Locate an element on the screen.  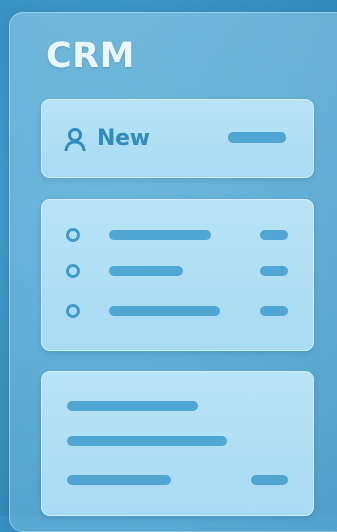
new-button-label: New is located at coordinates (123, 138).